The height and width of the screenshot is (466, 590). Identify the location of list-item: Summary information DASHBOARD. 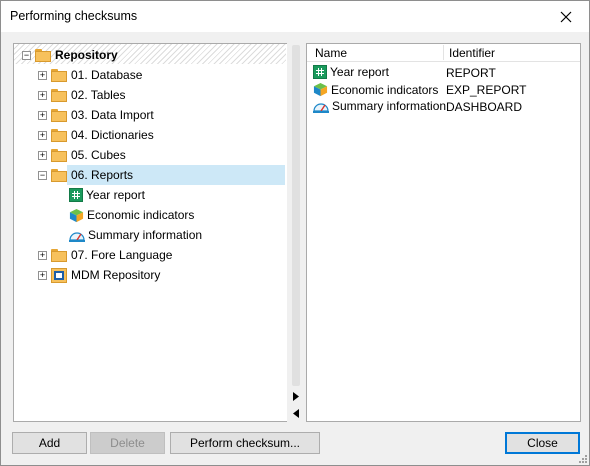
(443, 106).